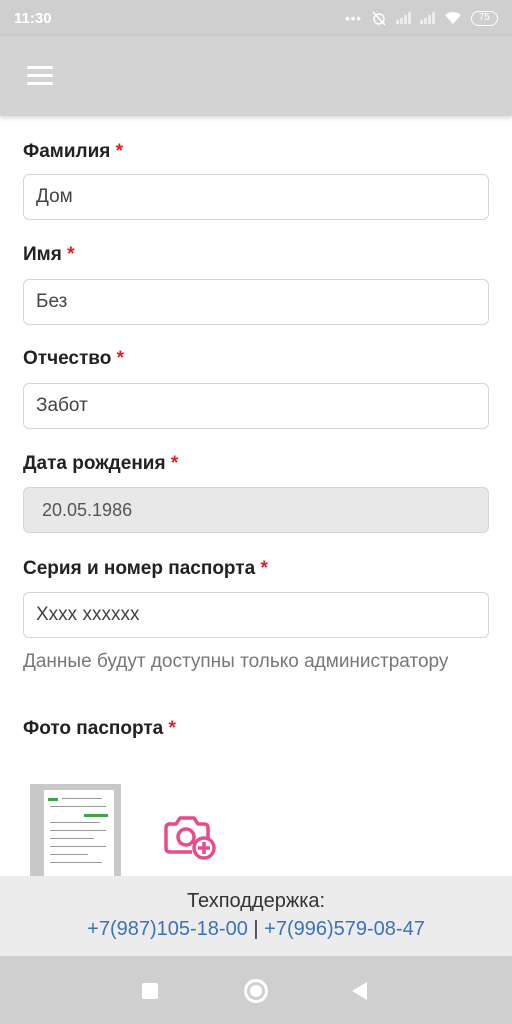 This screenshot has width=512, height=1024. Describe the element at coordinates (452, 18) in the screenshot. I see `wifi-icon` at that location.